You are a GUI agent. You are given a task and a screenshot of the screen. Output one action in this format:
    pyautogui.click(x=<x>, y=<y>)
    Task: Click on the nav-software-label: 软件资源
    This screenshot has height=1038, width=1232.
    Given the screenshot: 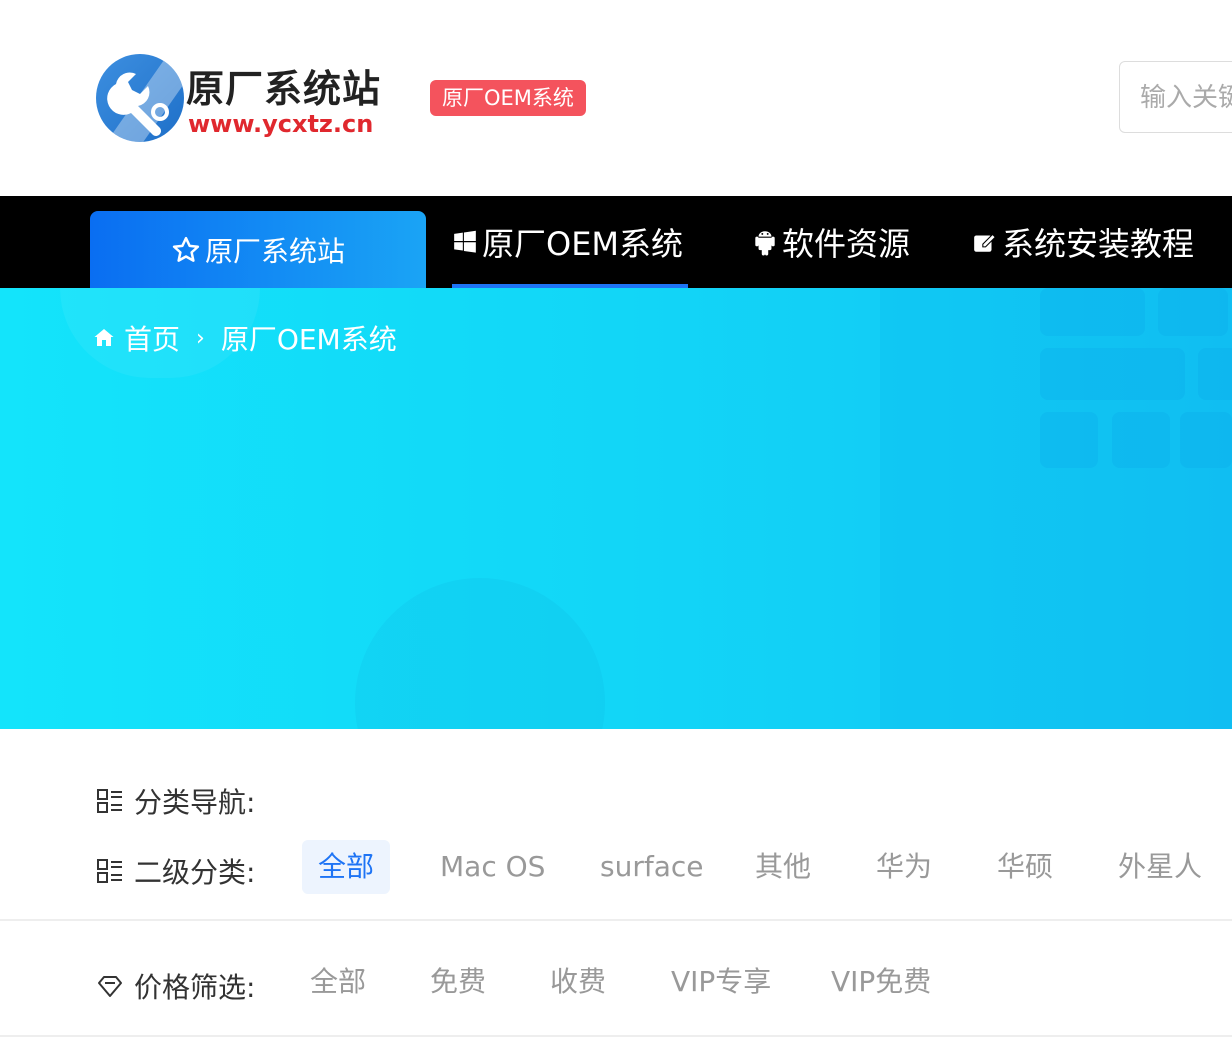 What is the action you would take?
    pyautogui.click(x=846, y=244)
    